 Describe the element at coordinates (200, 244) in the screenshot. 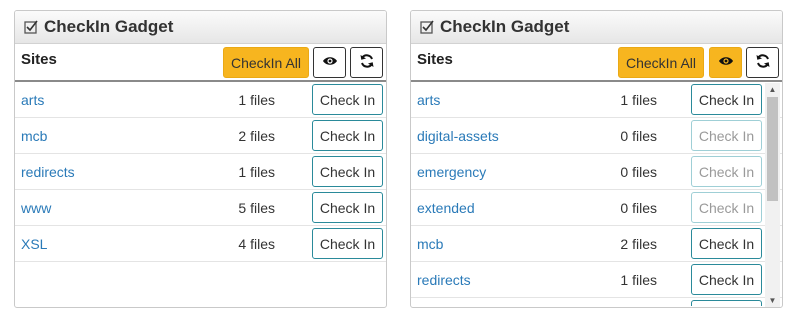

I see `site-row: XSL 4 files Check In` at that location.